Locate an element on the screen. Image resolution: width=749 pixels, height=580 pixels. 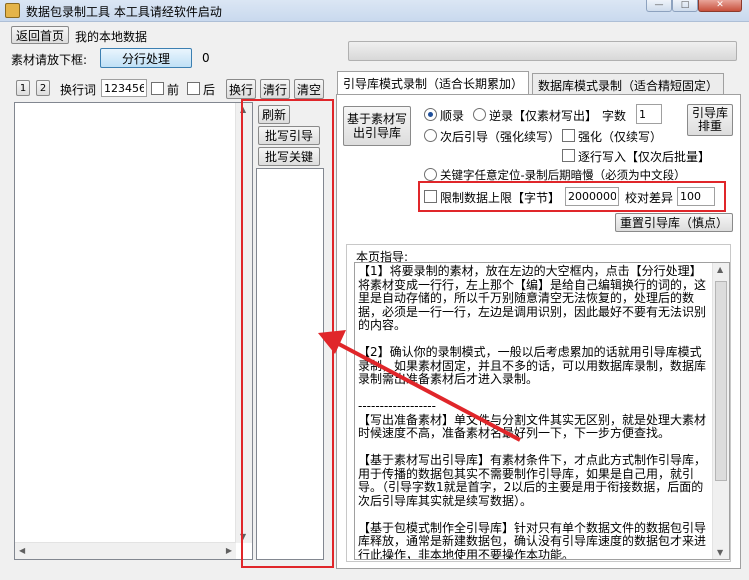
annotation-arrow is located at coordinates (419, 386).